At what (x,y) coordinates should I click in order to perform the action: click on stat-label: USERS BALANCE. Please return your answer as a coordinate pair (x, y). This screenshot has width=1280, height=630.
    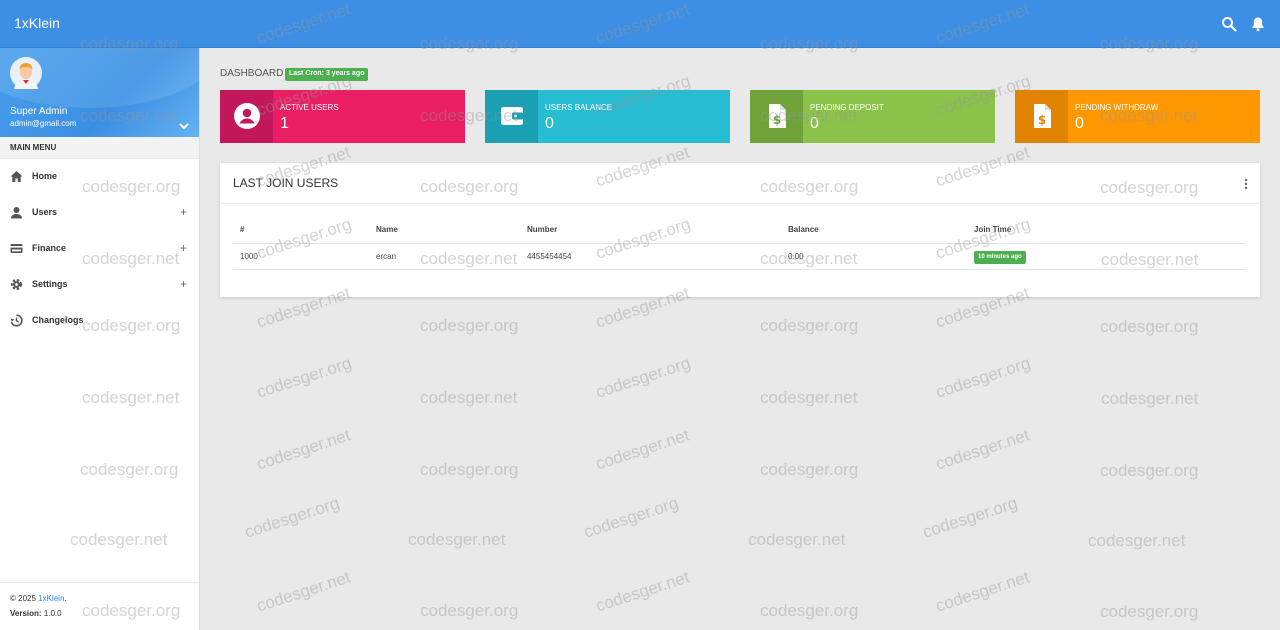
    Looking at the image, I should click on (579, 107).